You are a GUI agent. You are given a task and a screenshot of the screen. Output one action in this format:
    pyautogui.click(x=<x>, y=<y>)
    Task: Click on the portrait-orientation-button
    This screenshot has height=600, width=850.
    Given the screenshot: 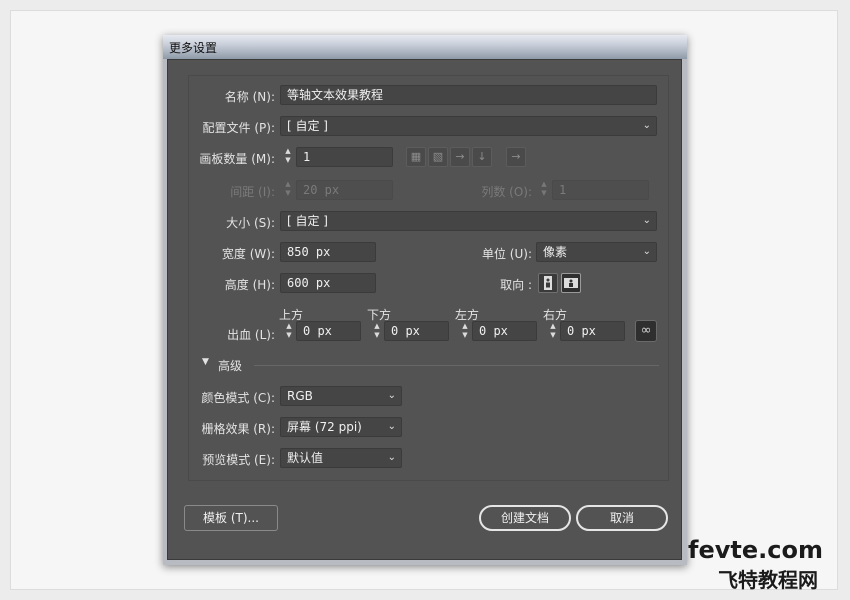 What is the action you would take?
    pyautogui.click(x=548, y=283)
    